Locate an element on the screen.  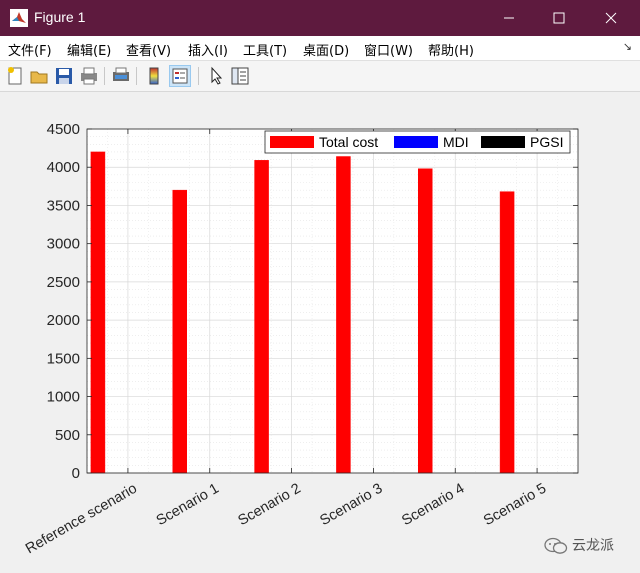
new-figure-icon is located at coordinates (15, 76).